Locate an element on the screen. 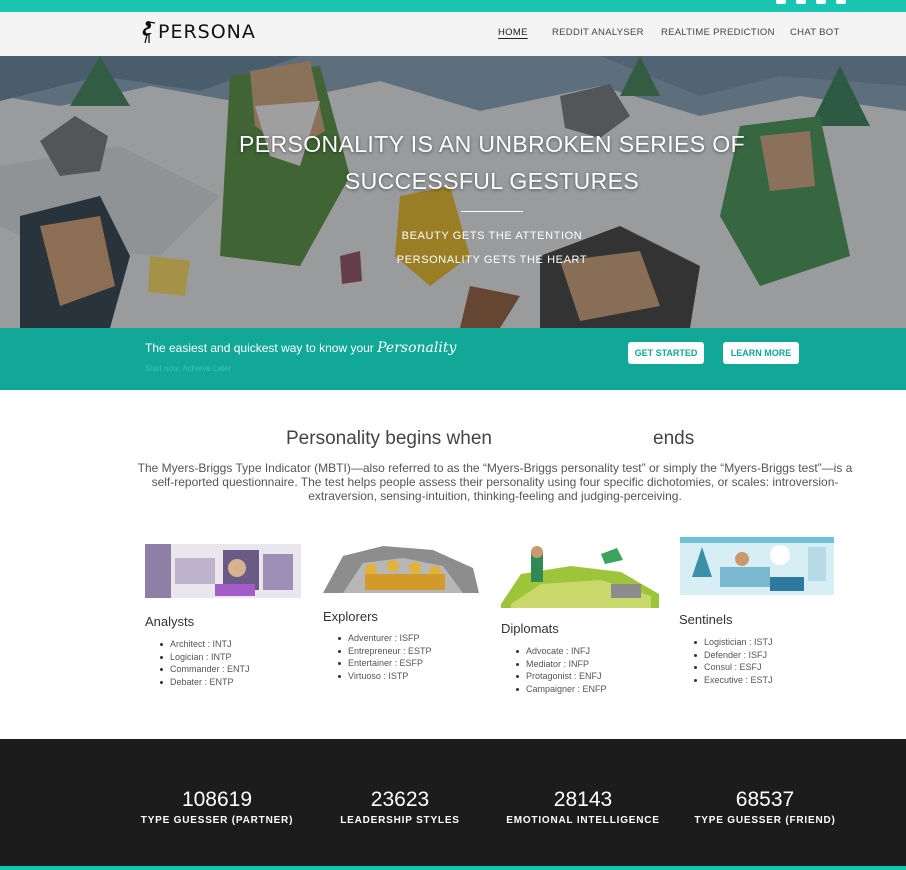 Image resolution: width=906 pixels, height=870 pixels. get-started-button: GET STARTED is located at coordinates (666, 353).